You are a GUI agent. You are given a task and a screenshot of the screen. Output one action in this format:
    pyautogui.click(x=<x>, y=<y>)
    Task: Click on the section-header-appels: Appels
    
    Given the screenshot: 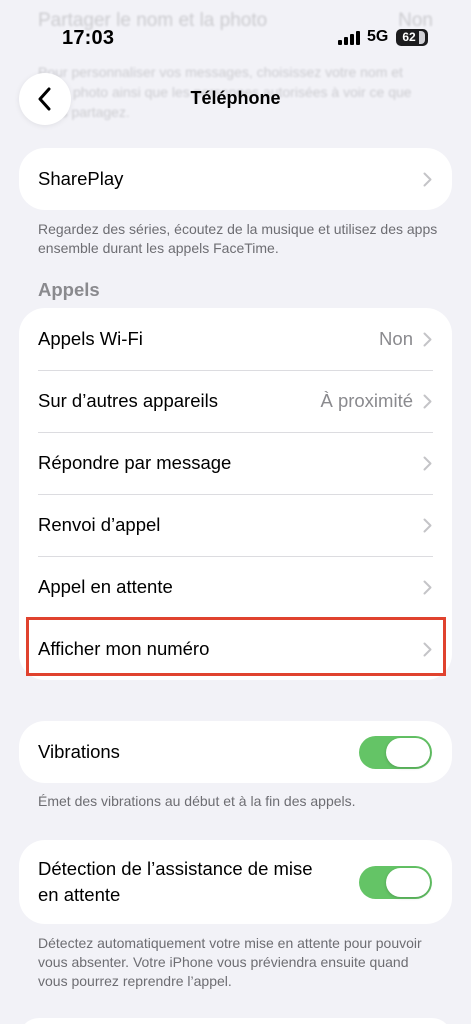 What is the action you would take?
    pyautogui.click(x=69, y=289)
    